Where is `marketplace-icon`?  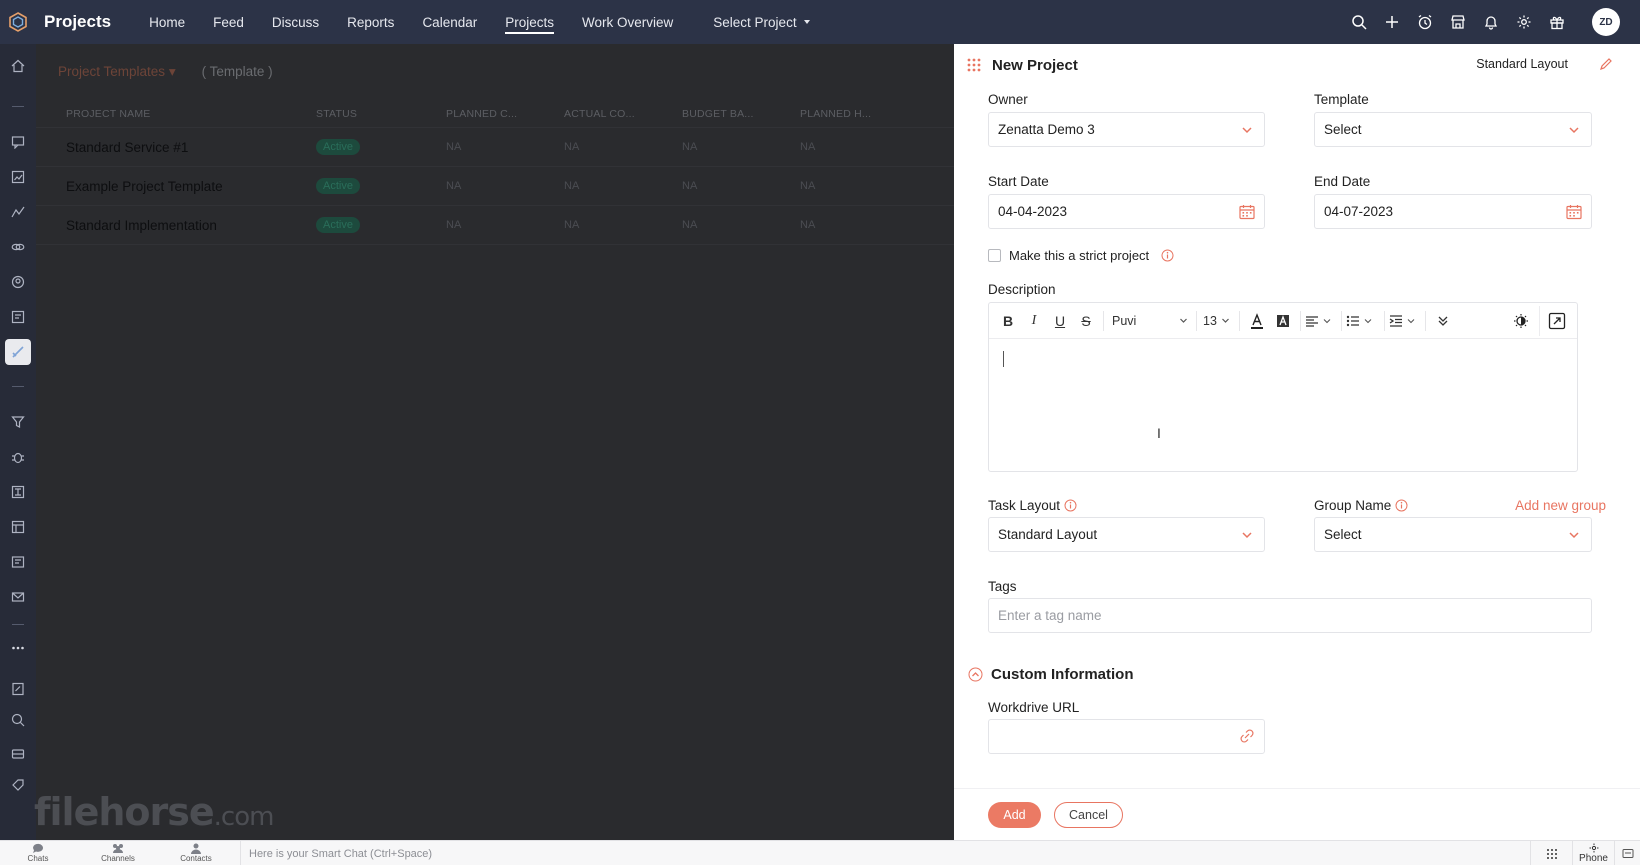 marketplace-icon is located at coordinates (1457, 22).